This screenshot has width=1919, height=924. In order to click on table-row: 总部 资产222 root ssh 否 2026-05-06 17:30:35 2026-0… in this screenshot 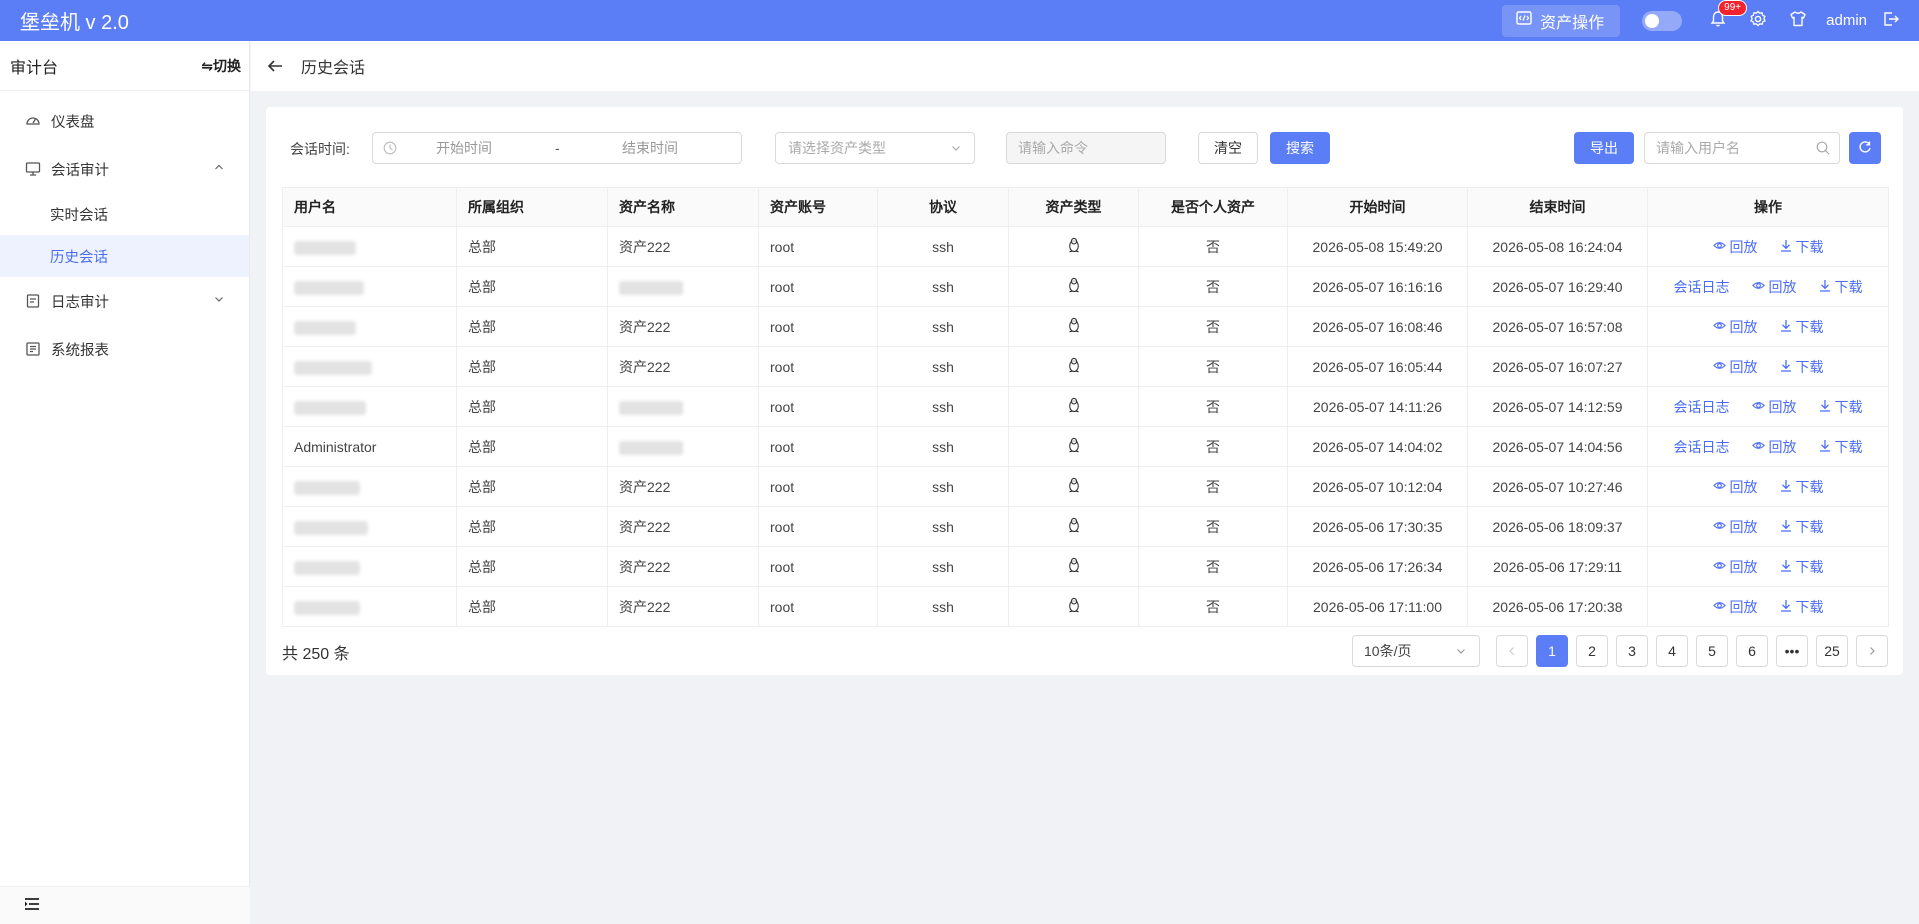, I will do `click(1085, 526)`.